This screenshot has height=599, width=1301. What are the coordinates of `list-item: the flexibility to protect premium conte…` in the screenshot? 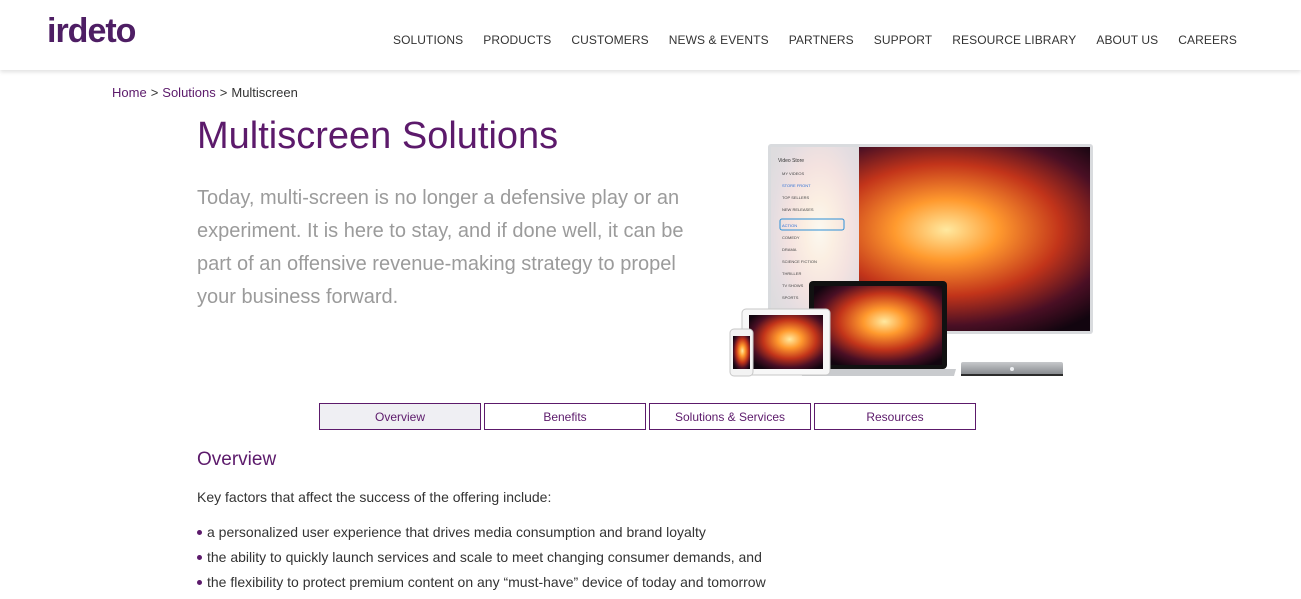 It's located at (481, 586).